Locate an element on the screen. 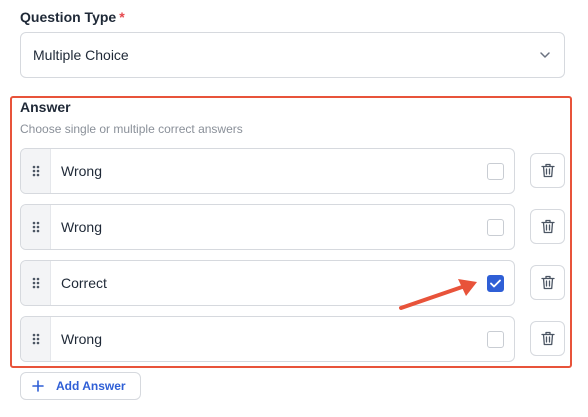 The width and height of the screenshot is (588, 417). add-answer-button: Add Answer is located at coordinates (80, 386).